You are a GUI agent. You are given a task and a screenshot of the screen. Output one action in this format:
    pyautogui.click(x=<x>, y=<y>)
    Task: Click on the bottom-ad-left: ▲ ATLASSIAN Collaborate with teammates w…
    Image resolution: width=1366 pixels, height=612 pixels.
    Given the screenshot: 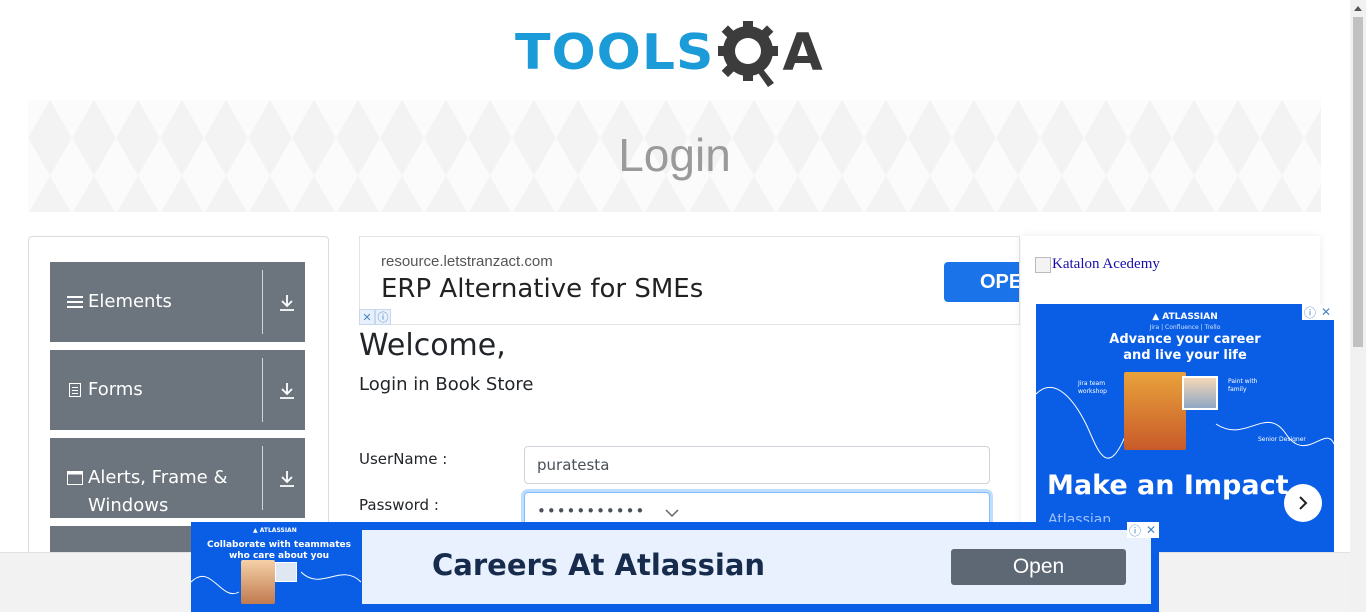 What is the action you would take?
    pyautogui.click(x=276, y=567)
    